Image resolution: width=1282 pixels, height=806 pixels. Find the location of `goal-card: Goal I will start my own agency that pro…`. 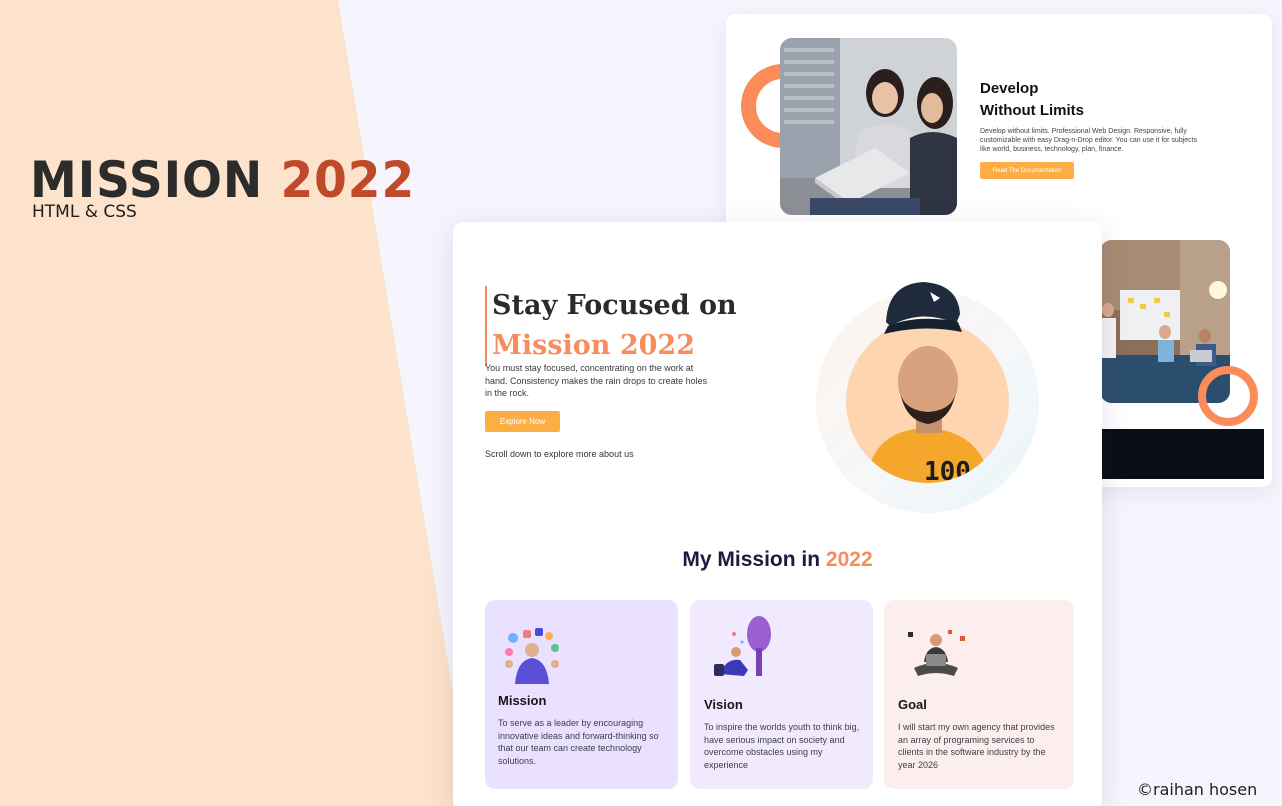

goal-card: Goal I will start my own agency that pro… is located at coordinates (979, 694).